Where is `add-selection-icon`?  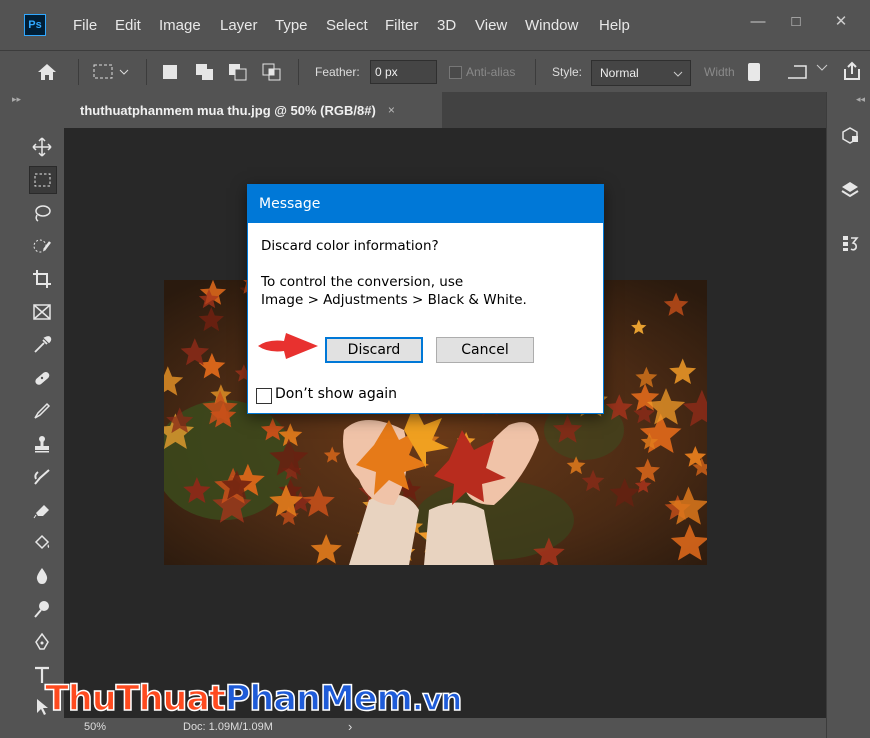 add-selection-icon is located at coordinates (204, 72).